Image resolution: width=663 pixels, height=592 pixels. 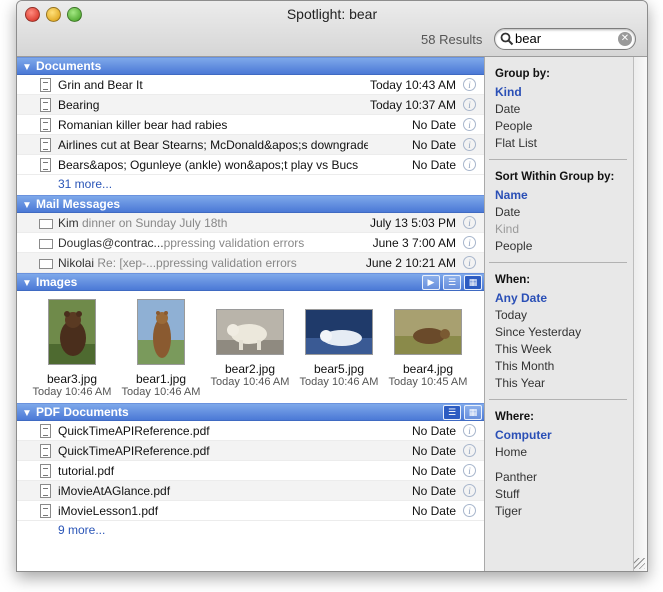 I want to click on group-header-mail: ▼ Mail Messages, so click(x=250, y=204).